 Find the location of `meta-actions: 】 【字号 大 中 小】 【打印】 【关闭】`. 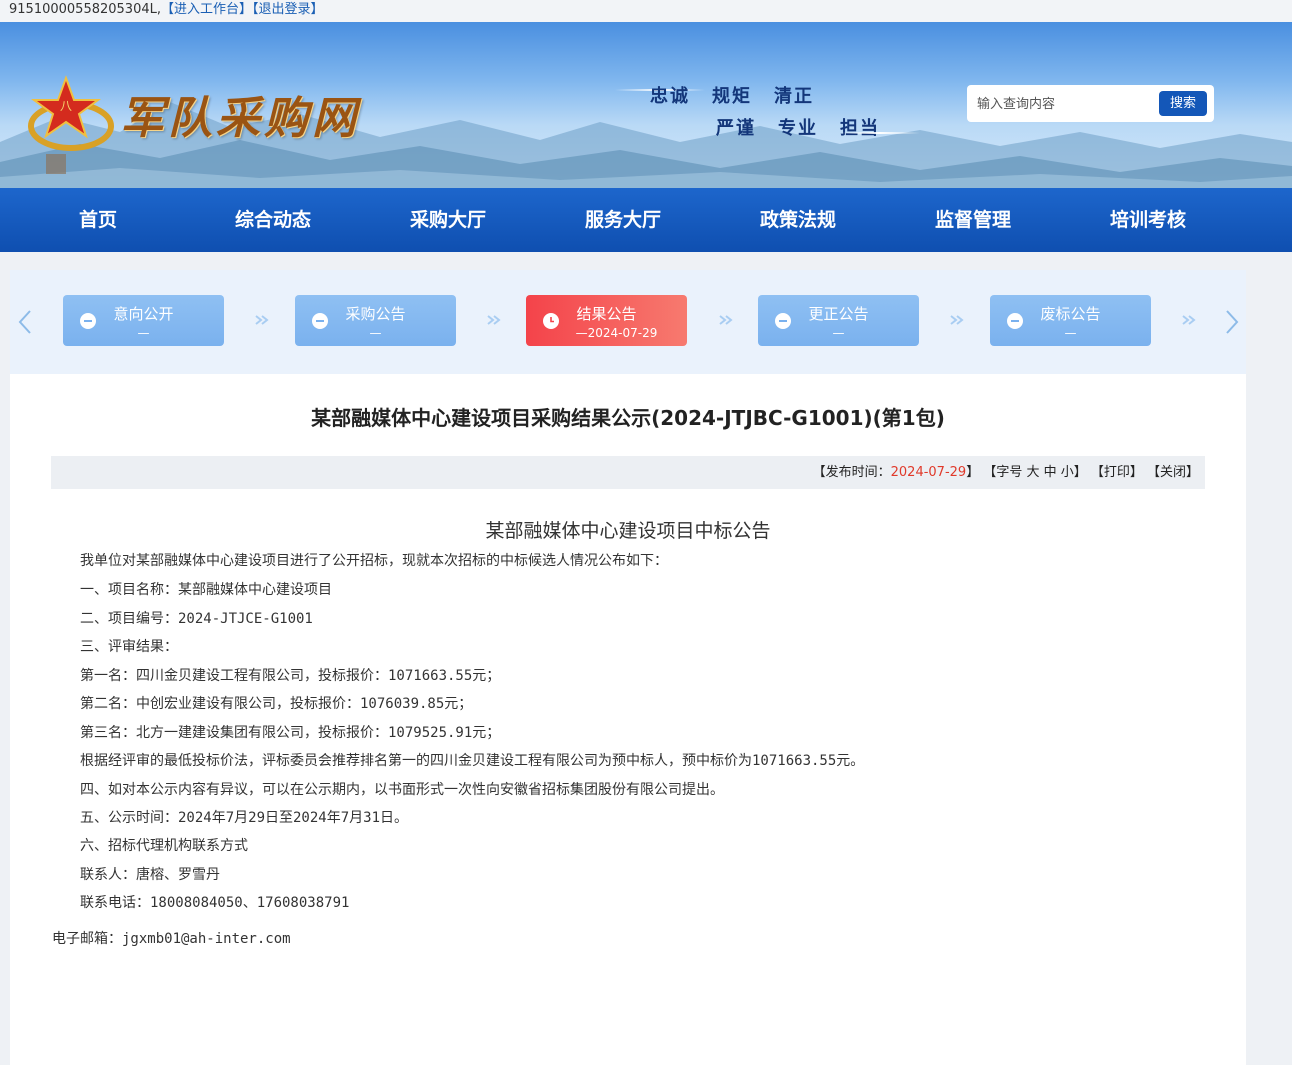

meta-actions: 】 【字号 大 中 小】 【打印】 【关闭】 is located at coordinates (1082, 472).